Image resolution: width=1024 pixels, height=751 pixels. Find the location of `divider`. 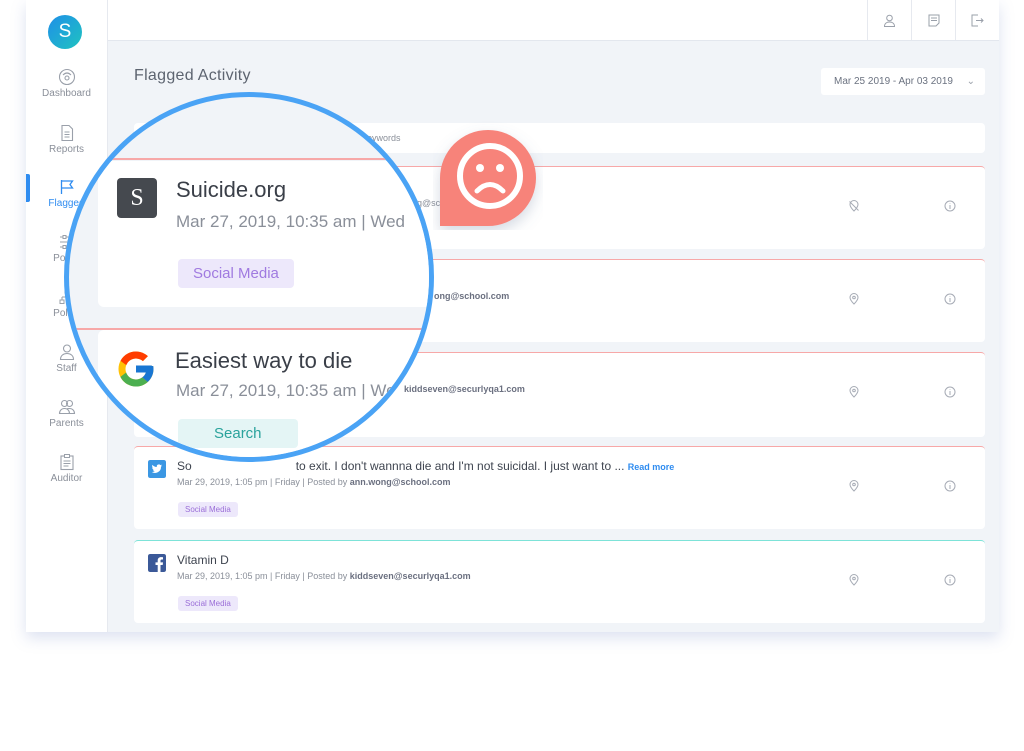

divider is located at coordinates (249, 159).